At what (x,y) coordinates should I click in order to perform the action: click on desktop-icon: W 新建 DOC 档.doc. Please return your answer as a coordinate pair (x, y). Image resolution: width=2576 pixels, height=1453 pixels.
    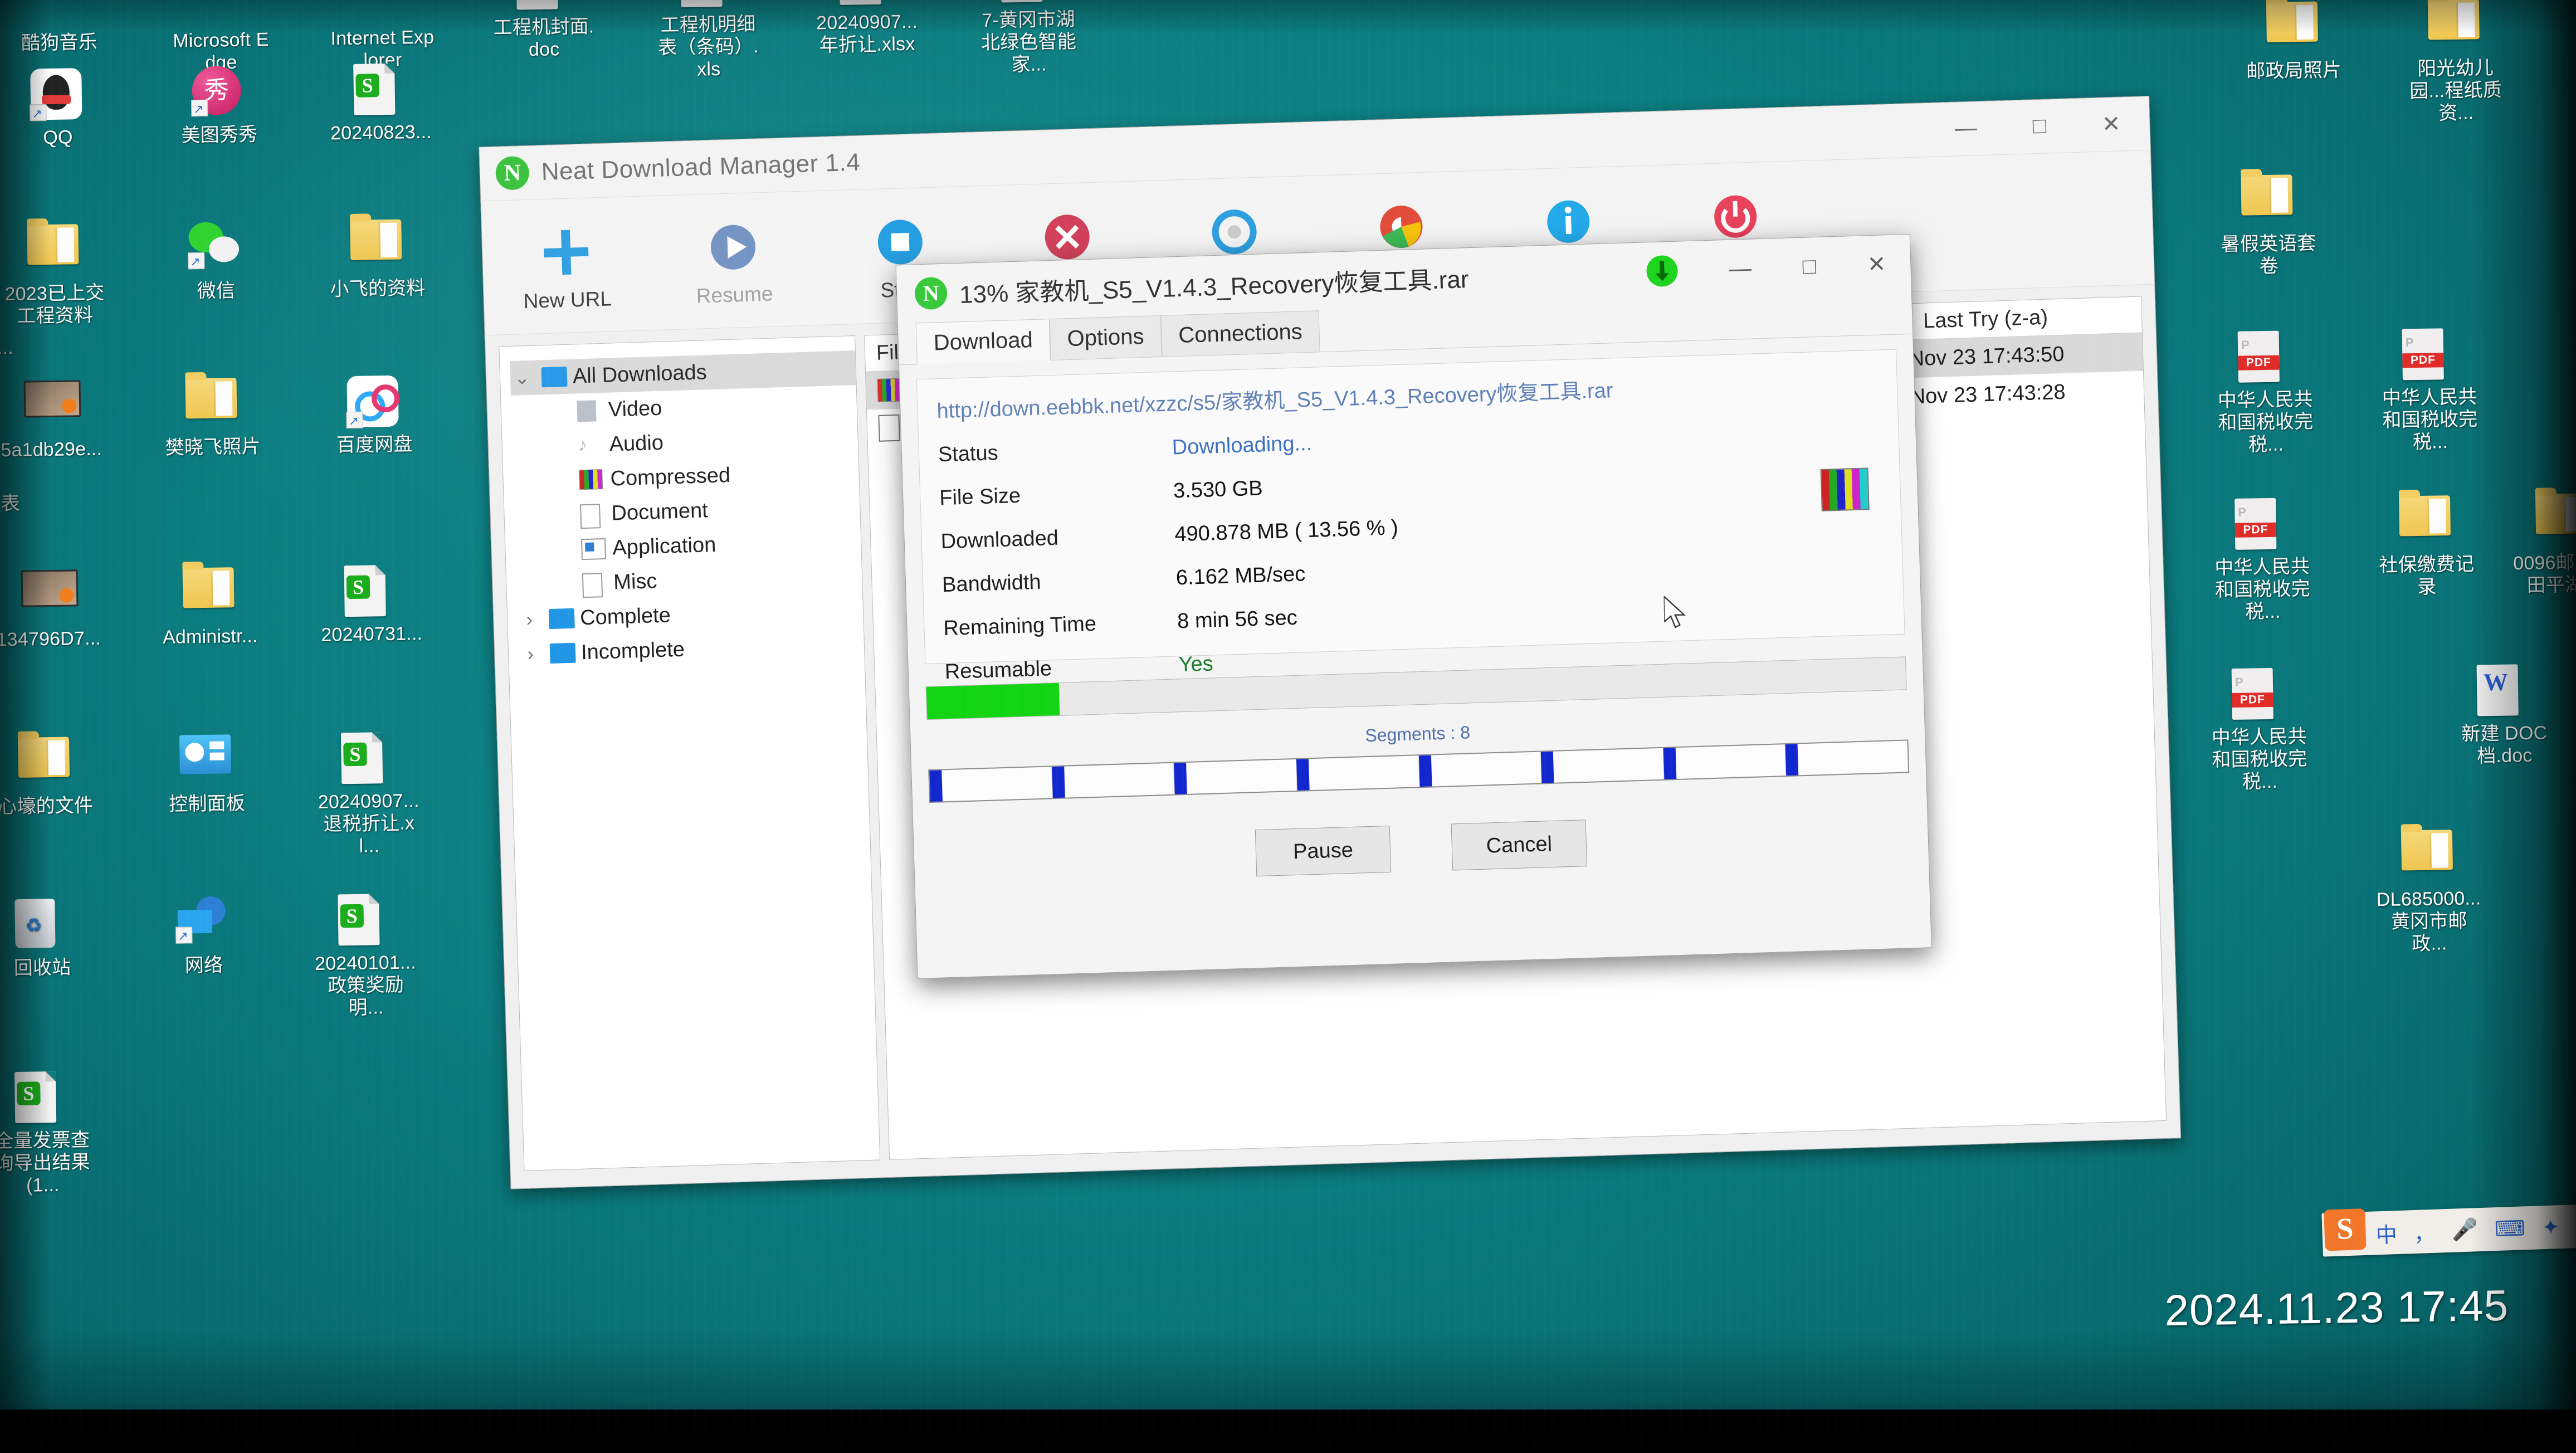
    Looking at the image, I should click on (2504, 716).